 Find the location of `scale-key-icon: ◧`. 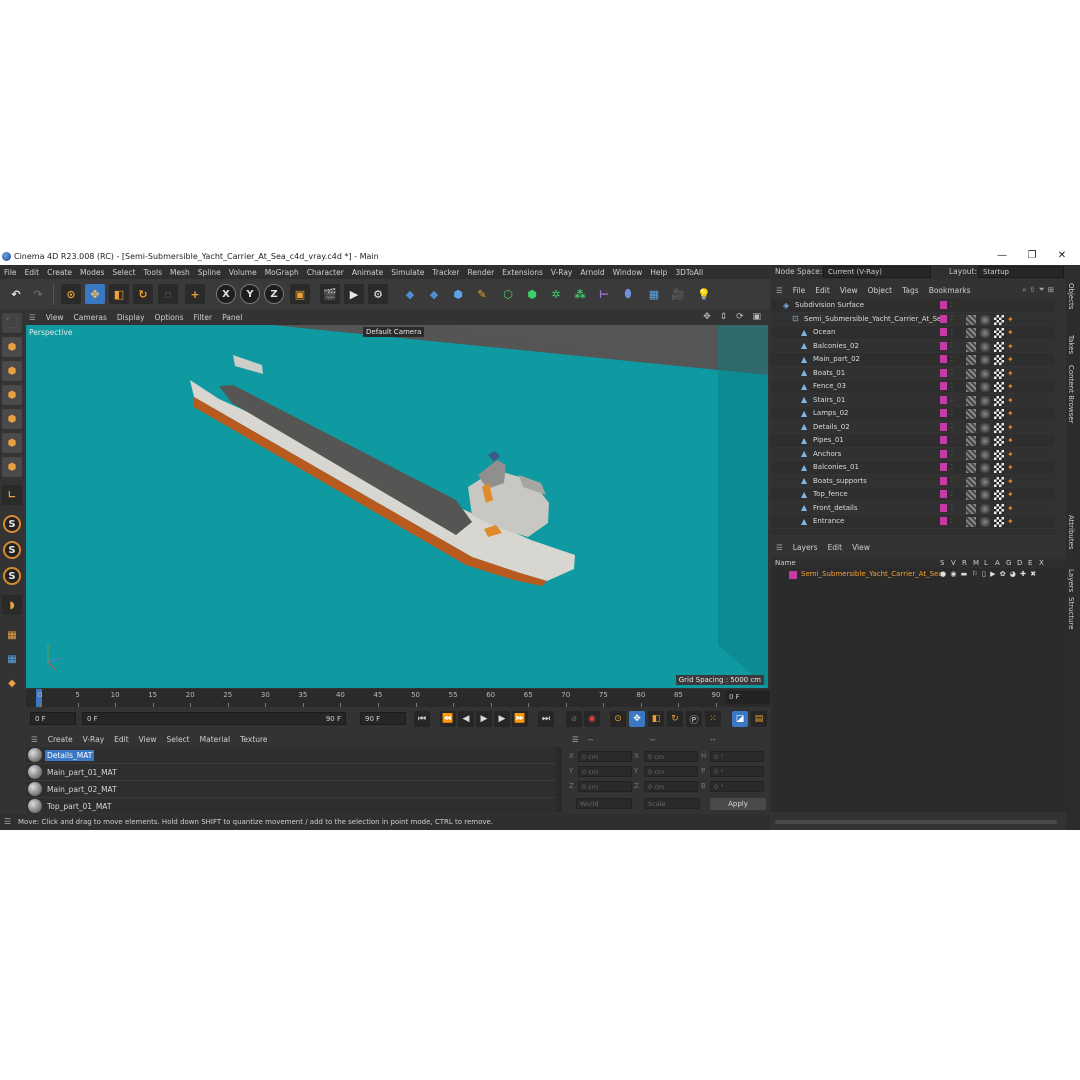

scale-key-icon: ◧ is located at coordinates (656, 719).